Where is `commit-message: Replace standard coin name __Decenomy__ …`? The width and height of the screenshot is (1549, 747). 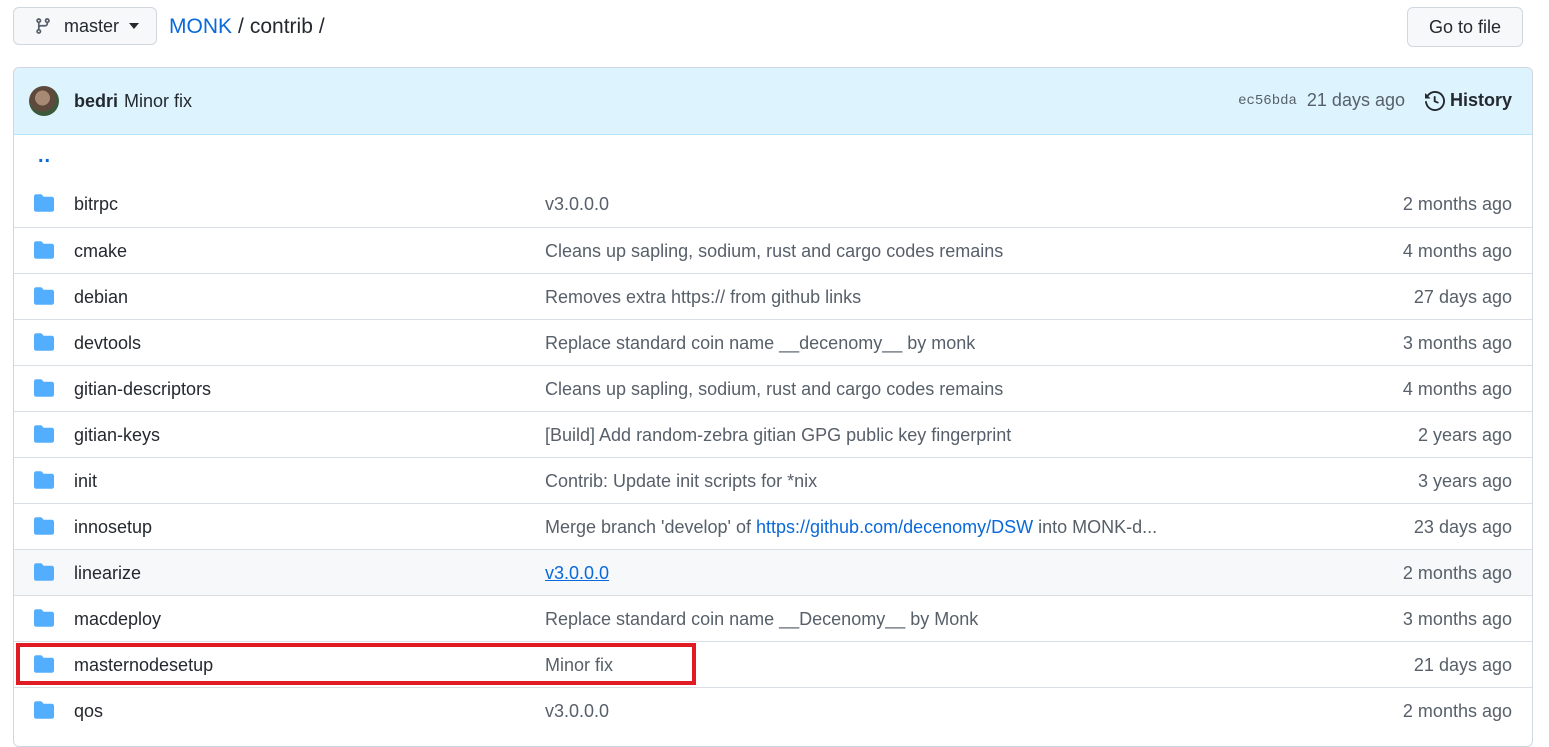 commit-message: Replace standard coin name __Decenomy__ … is located at coordinates (761, 619).